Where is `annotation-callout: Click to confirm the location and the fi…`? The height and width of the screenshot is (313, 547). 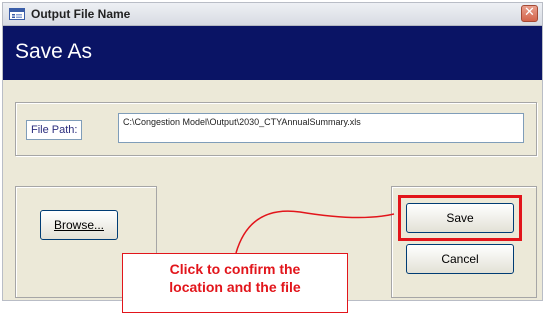
annotation-callout: Click to confirm the location and the fi… is located at coordinates (235, 283).